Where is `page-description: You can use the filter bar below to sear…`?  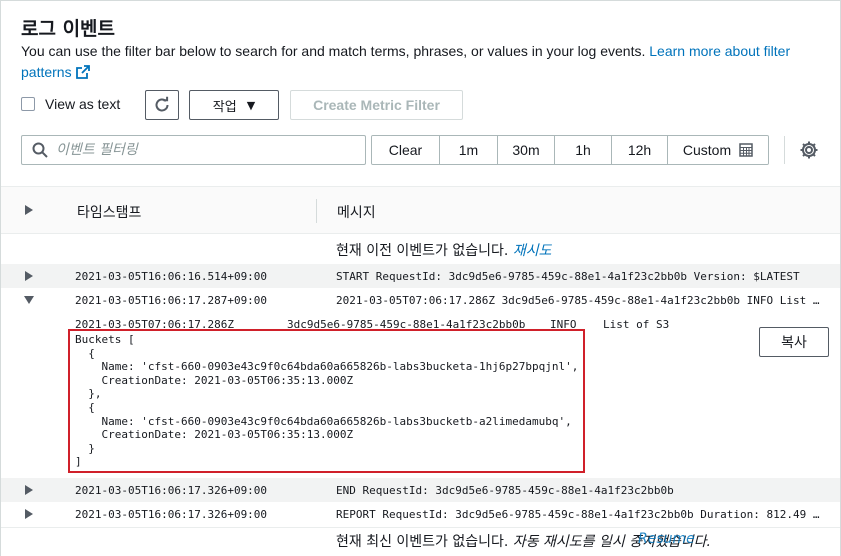
page-description: You can use the filter bar below to sear… is located at coordinates (421, 62).